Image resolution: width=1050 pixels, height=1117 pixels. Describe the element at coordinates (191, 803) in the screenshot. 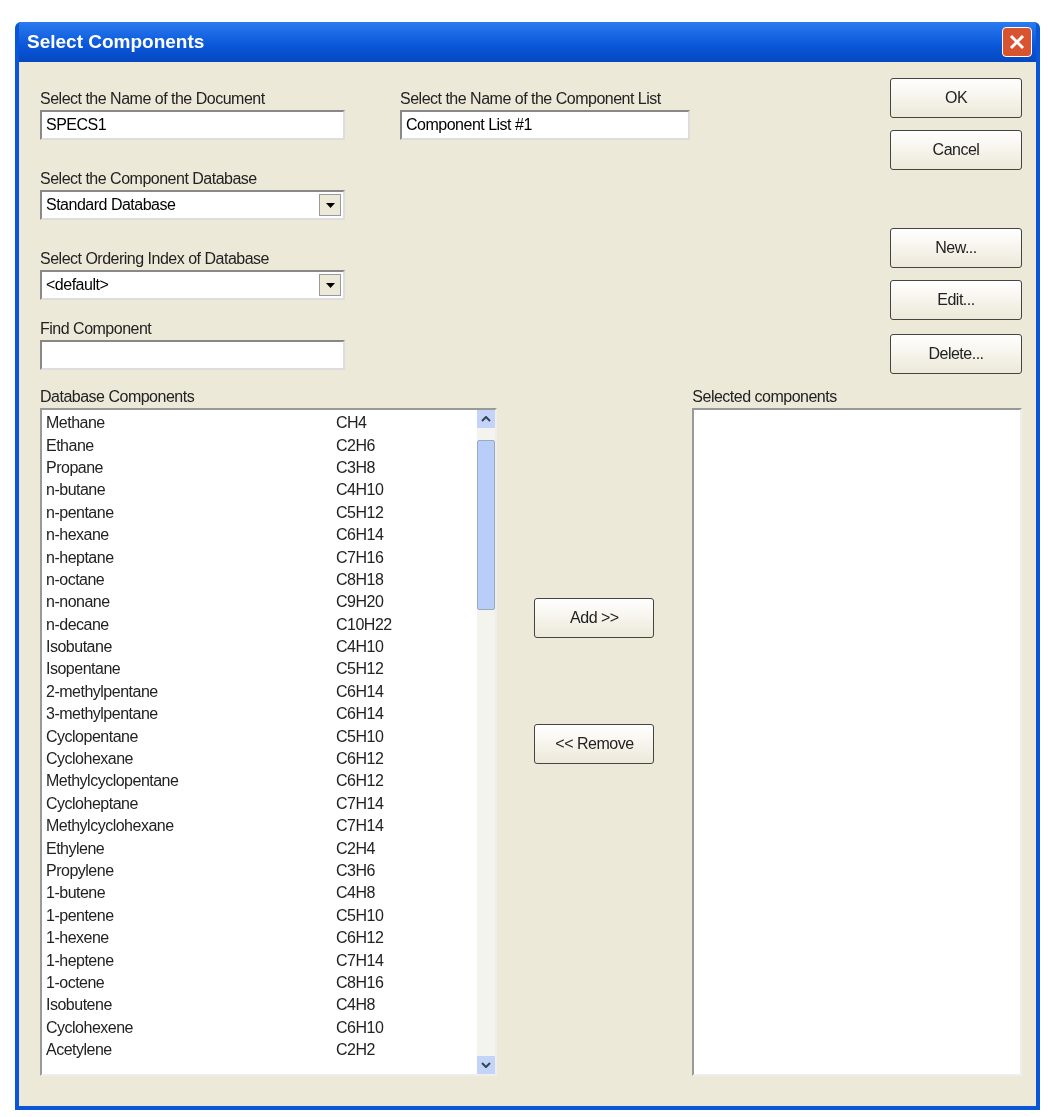

I see `component-name: Cycloheptane` at that location.